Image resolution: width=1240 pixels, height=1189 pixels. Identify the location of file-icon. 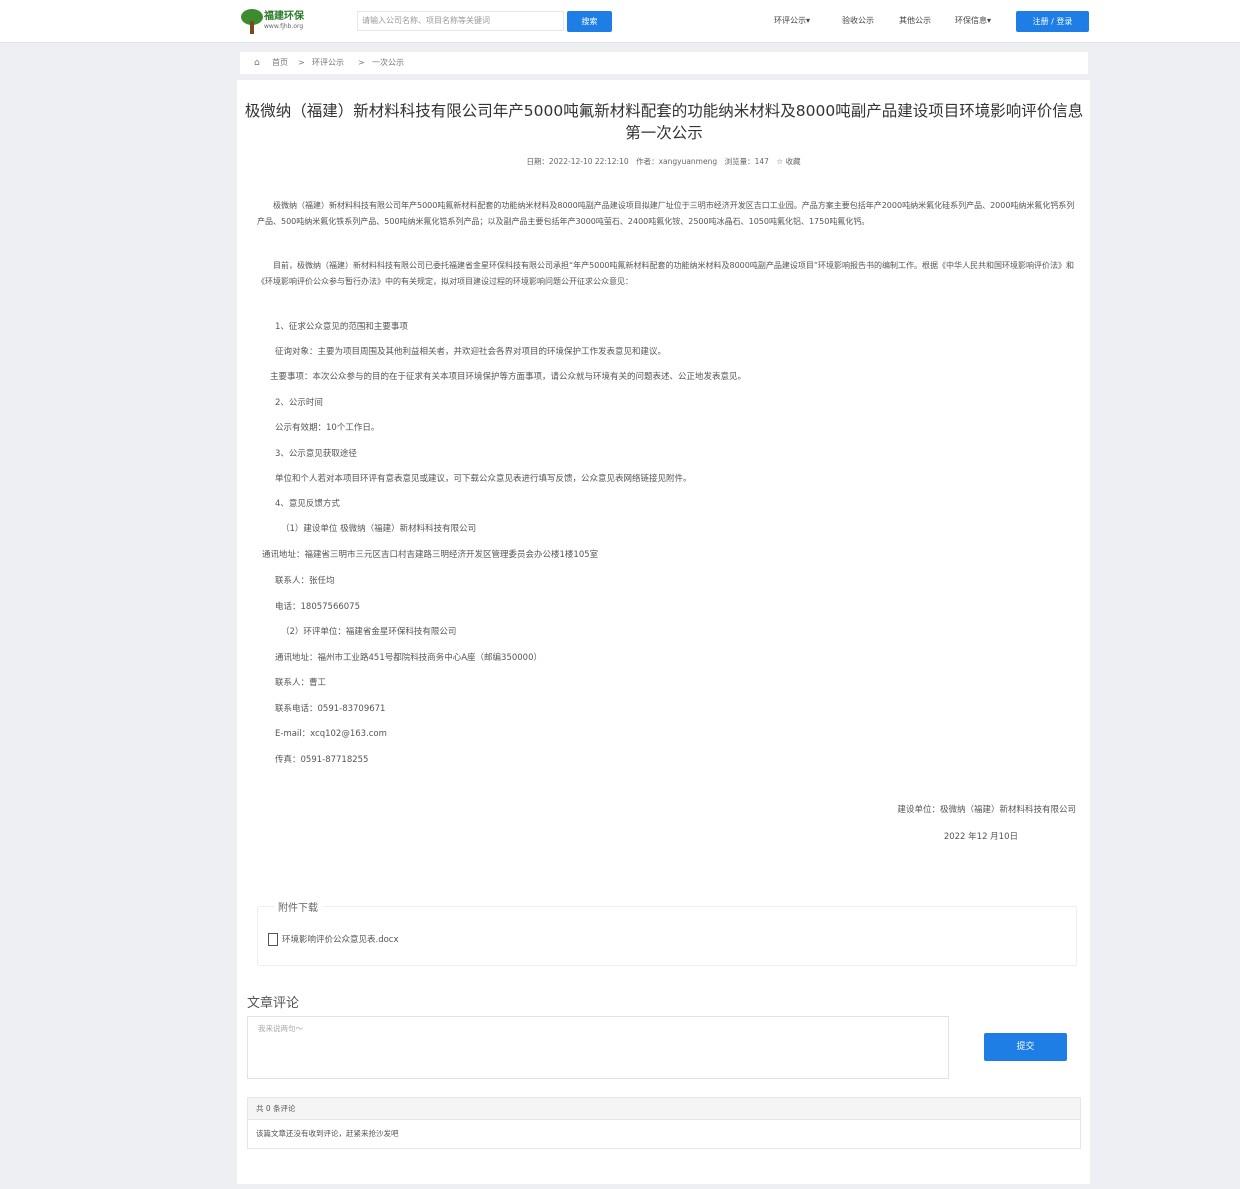
(273, 939).